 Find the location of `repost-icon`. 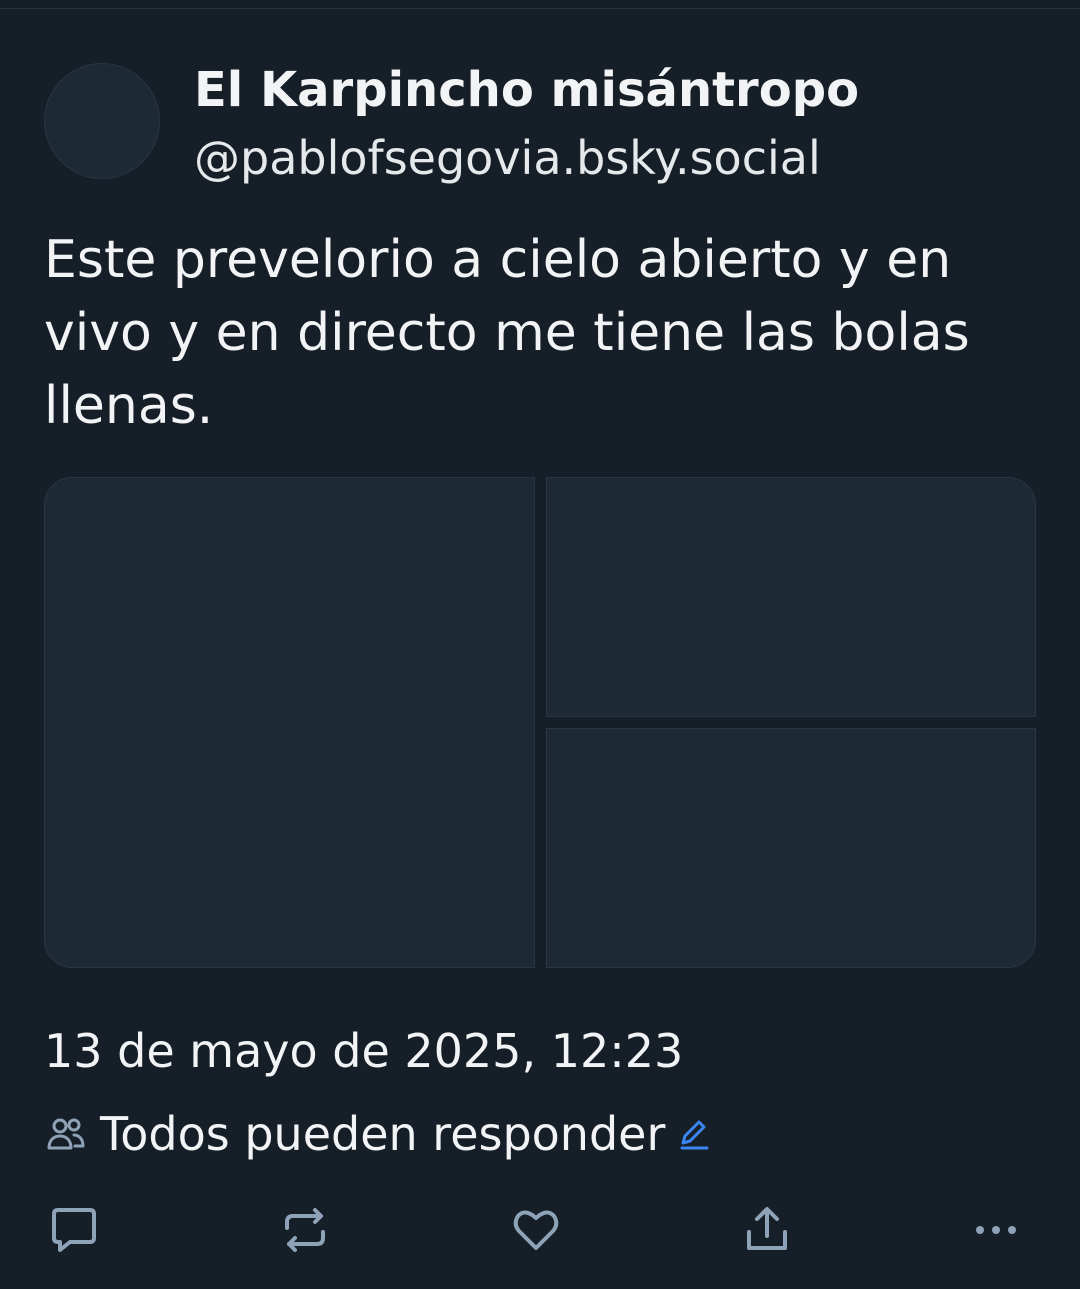

repost-icon is located at coordinates (305, 1230).